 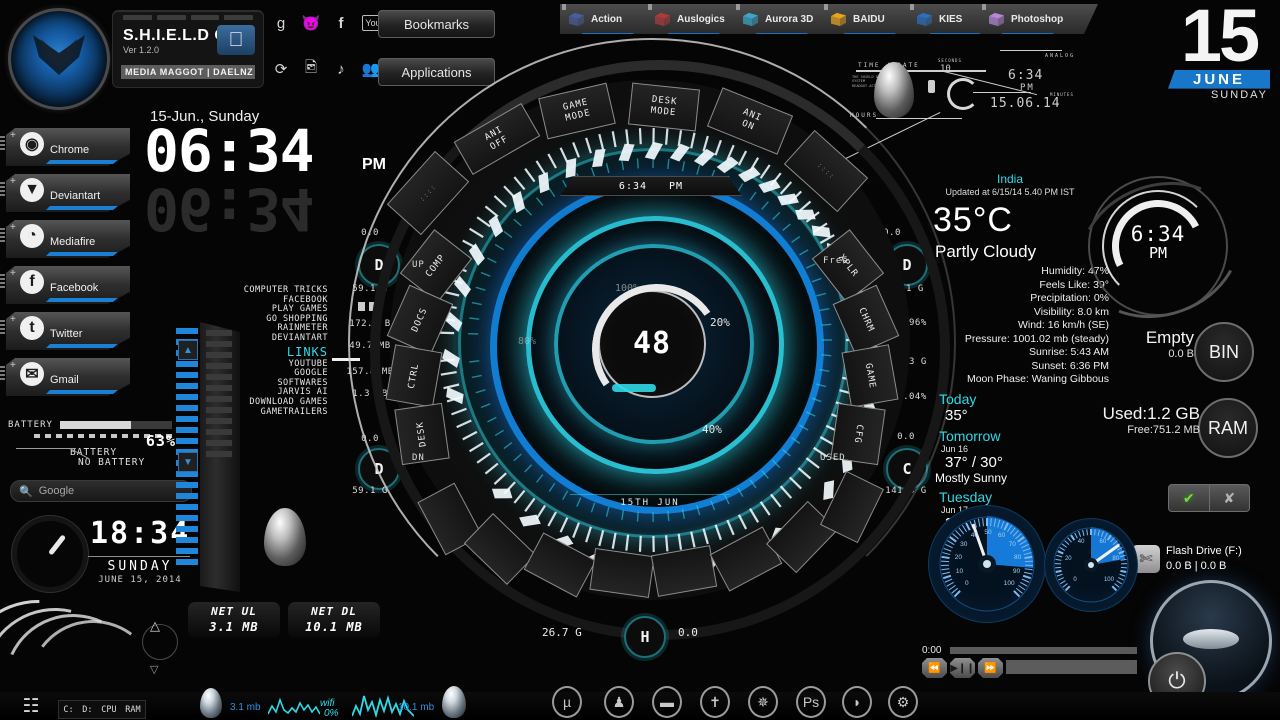 What do you see at coordinates (715, 702) in the screenshot?
I see `quake-icon: ✝` at bounding box center [715, 702].